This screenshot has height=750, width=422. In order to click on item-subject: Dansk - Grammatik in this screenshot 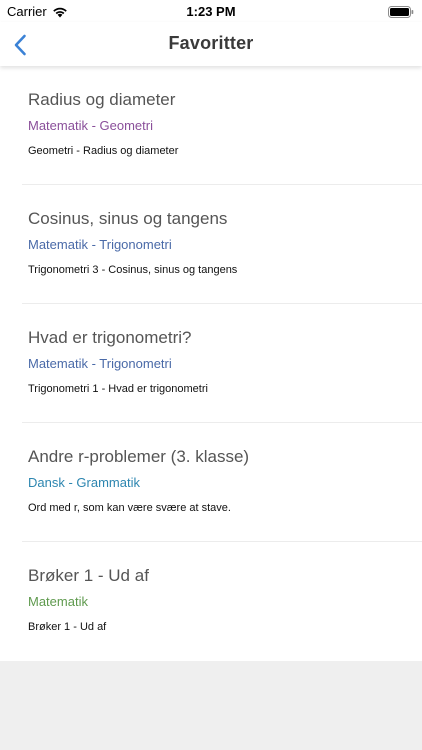, I will do `click(84, 482)`.